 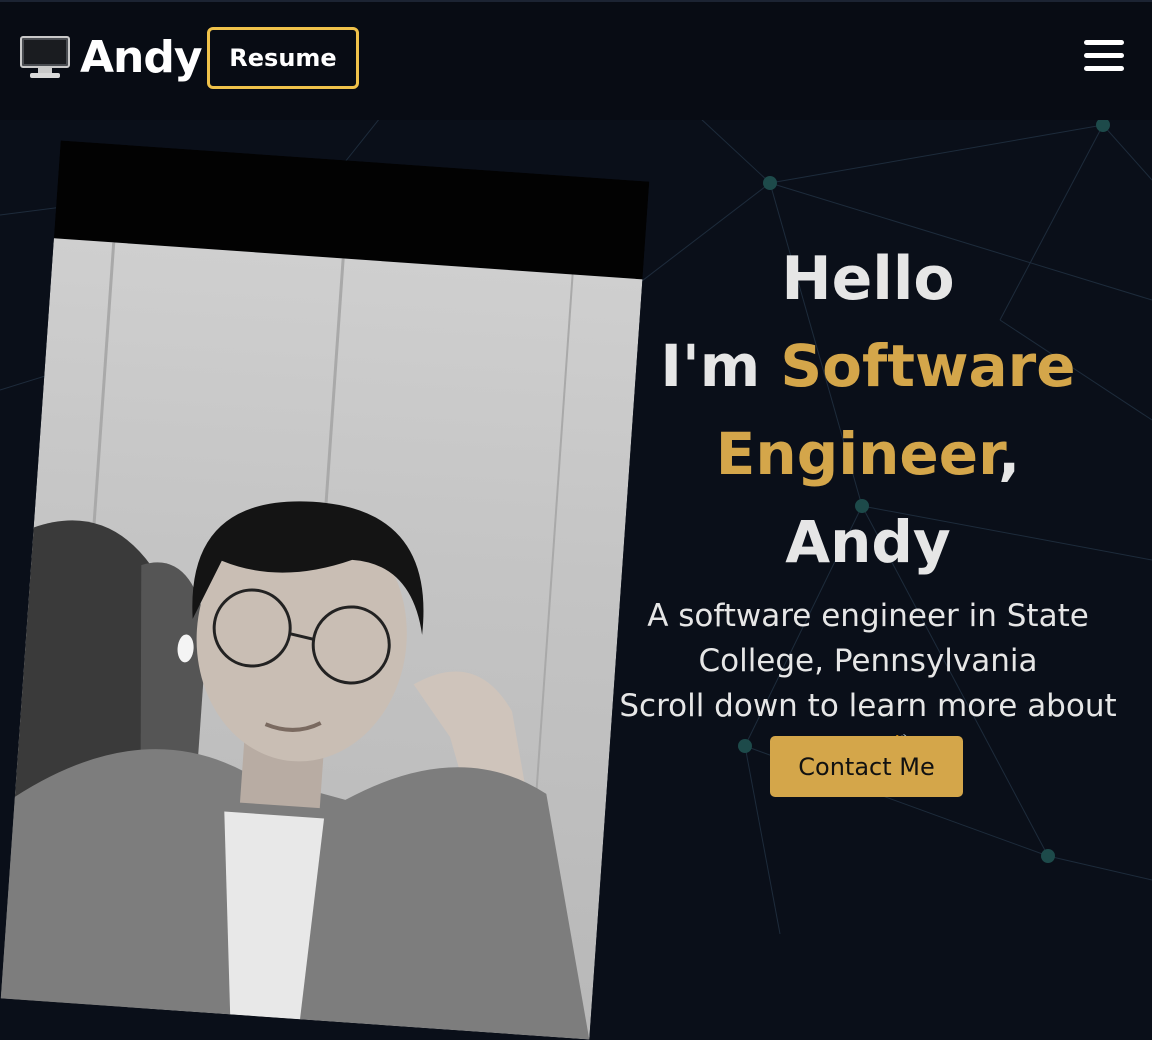 I want to click on hero-greeting: Hello, so click(x=868, y=279).